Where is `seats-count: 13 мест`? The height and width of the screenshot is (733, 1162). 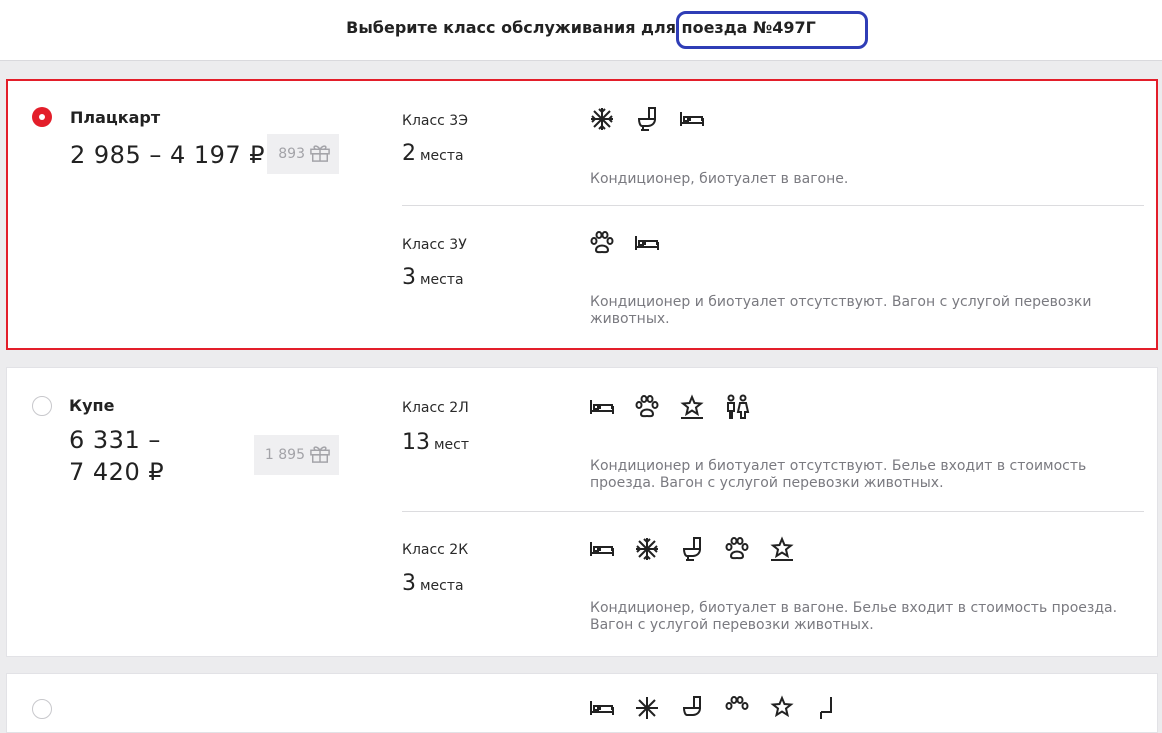 seats-count: 13 мест is located at coordinates (435, 442).